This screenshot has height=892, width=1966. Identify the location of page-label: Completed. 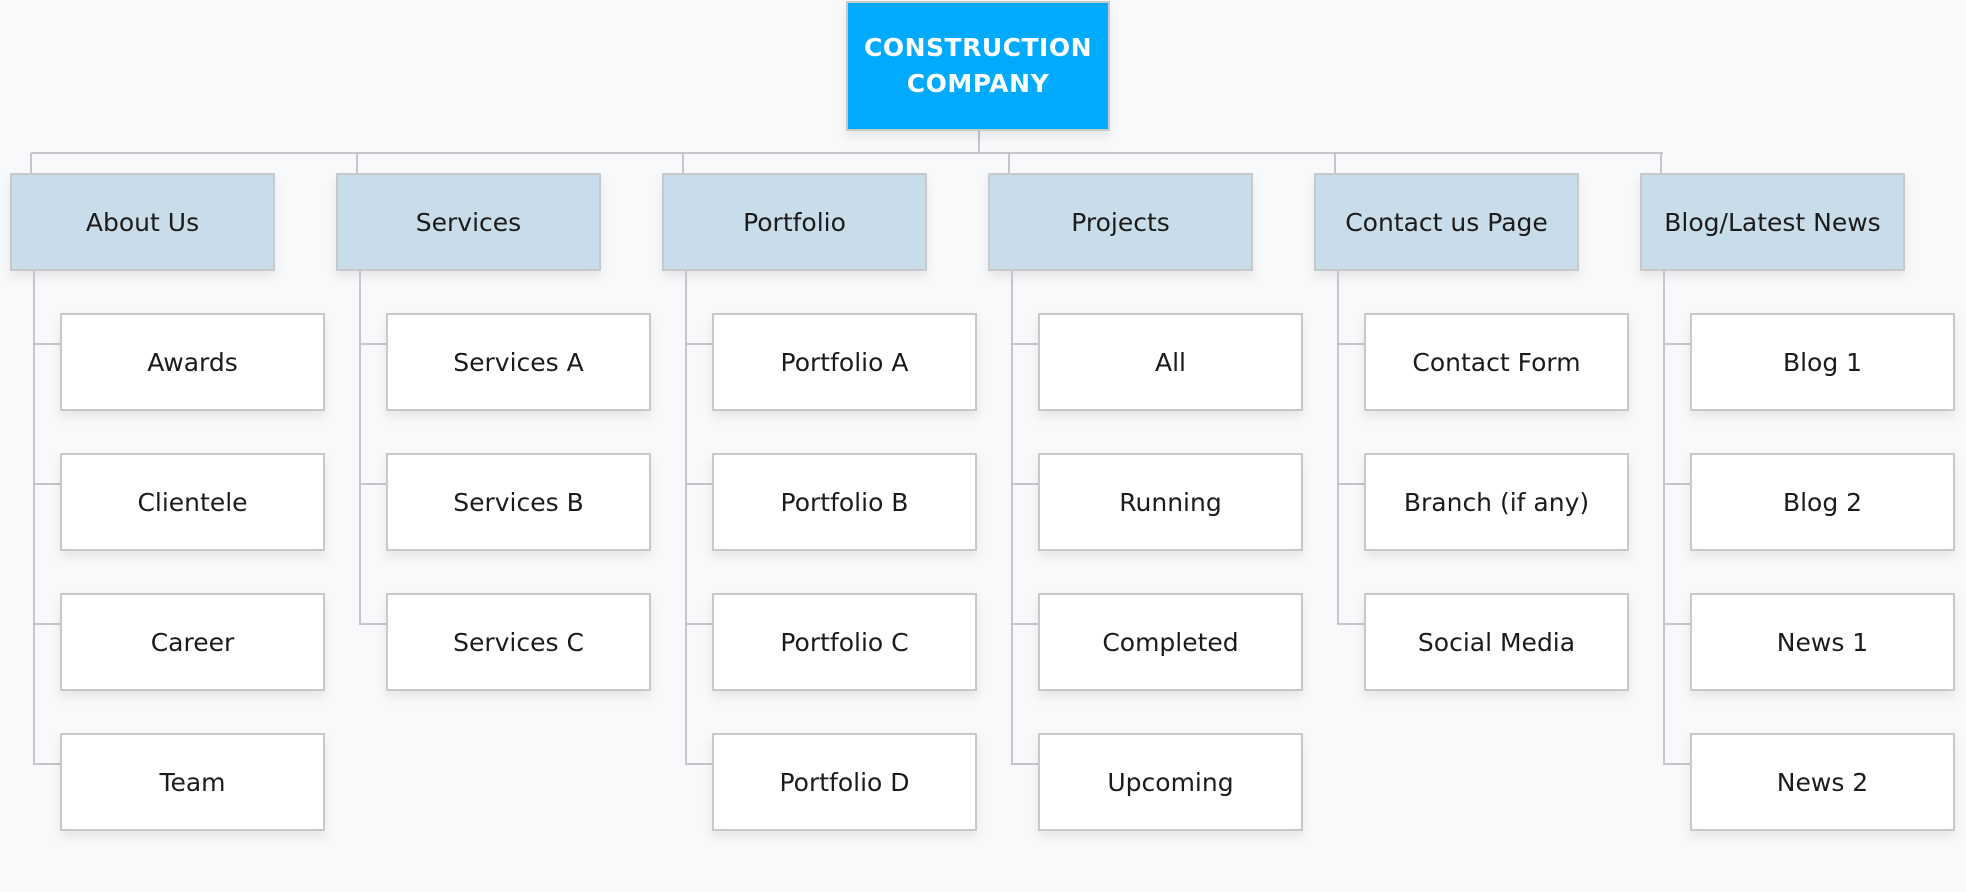
(1170, 642).